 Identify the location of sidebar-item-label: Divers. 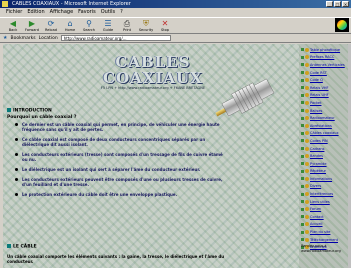
(316, 186).